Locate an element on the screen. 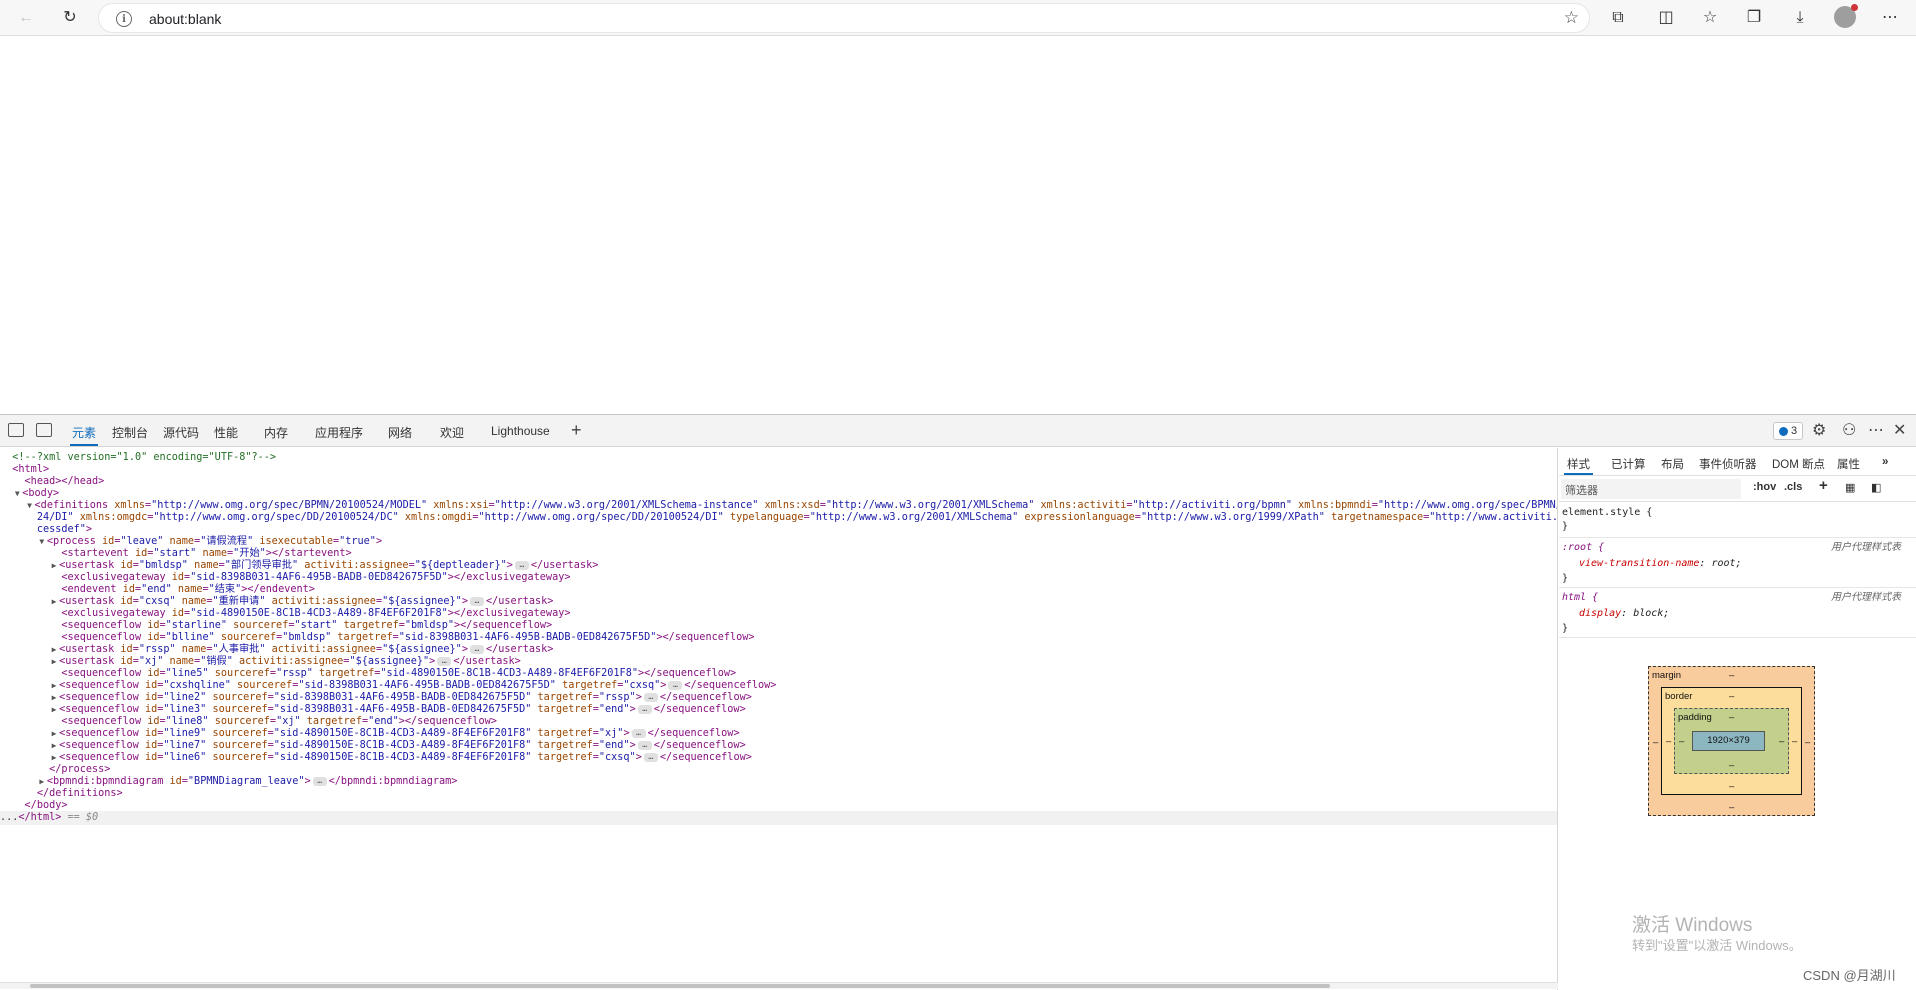 Image resolution: width=1916 pixels, height=990 pixels. favorite-add-icon: ☆ is located at coordinates (1571, 18).